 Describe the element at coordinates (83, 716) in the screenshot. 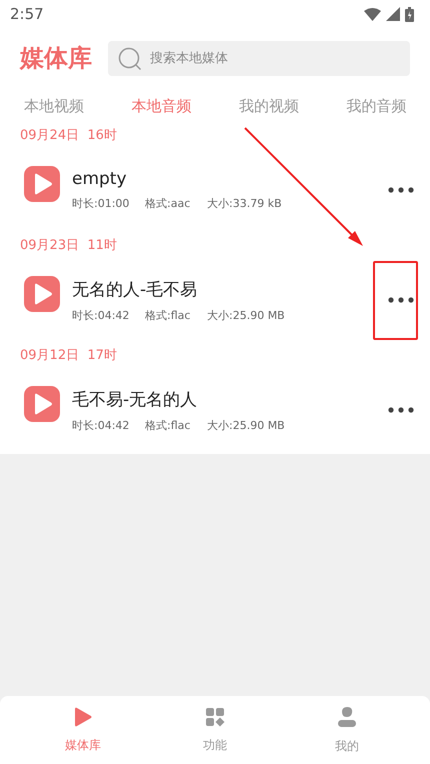

I see `play-icon` at that location.